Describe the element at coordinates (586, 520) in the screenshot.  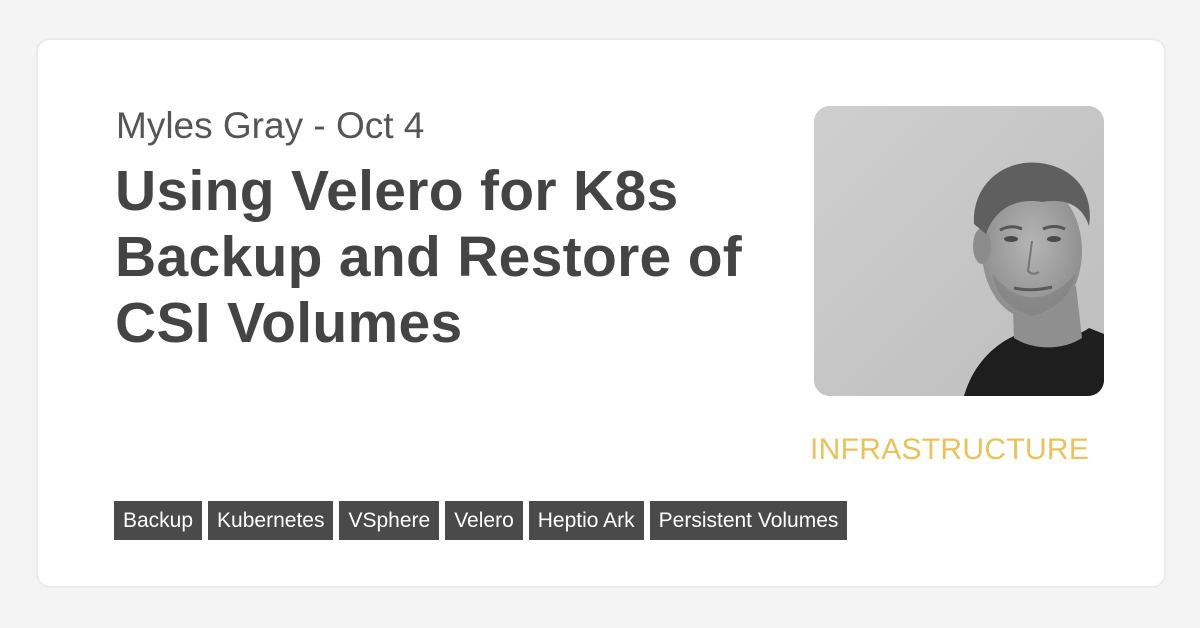
I see `tag-heptio-ark: Heptio Ark` at that location.